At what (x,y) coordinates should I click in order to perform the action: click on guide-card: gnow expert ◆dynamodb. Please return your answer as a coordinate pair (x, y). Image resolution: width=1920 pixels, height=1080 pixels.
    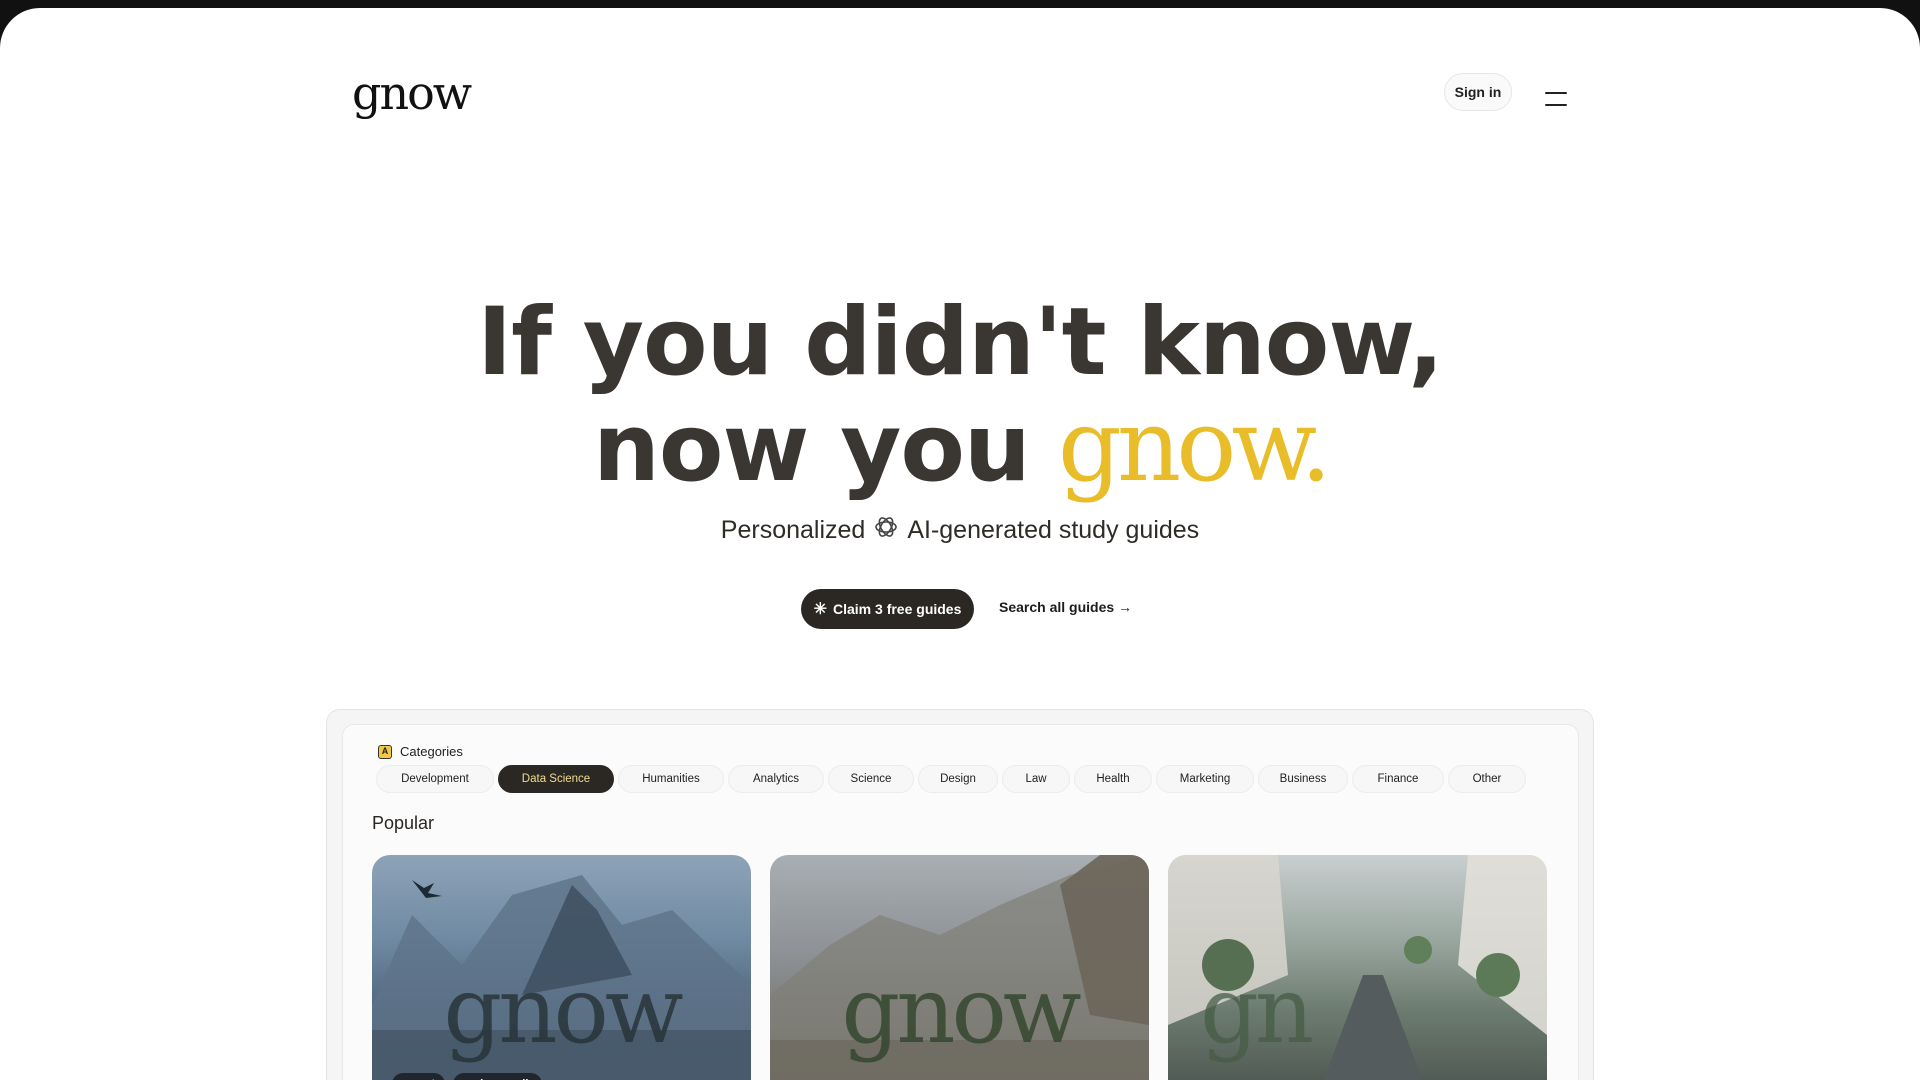
    Looking at the image, I should click on (561, 967).